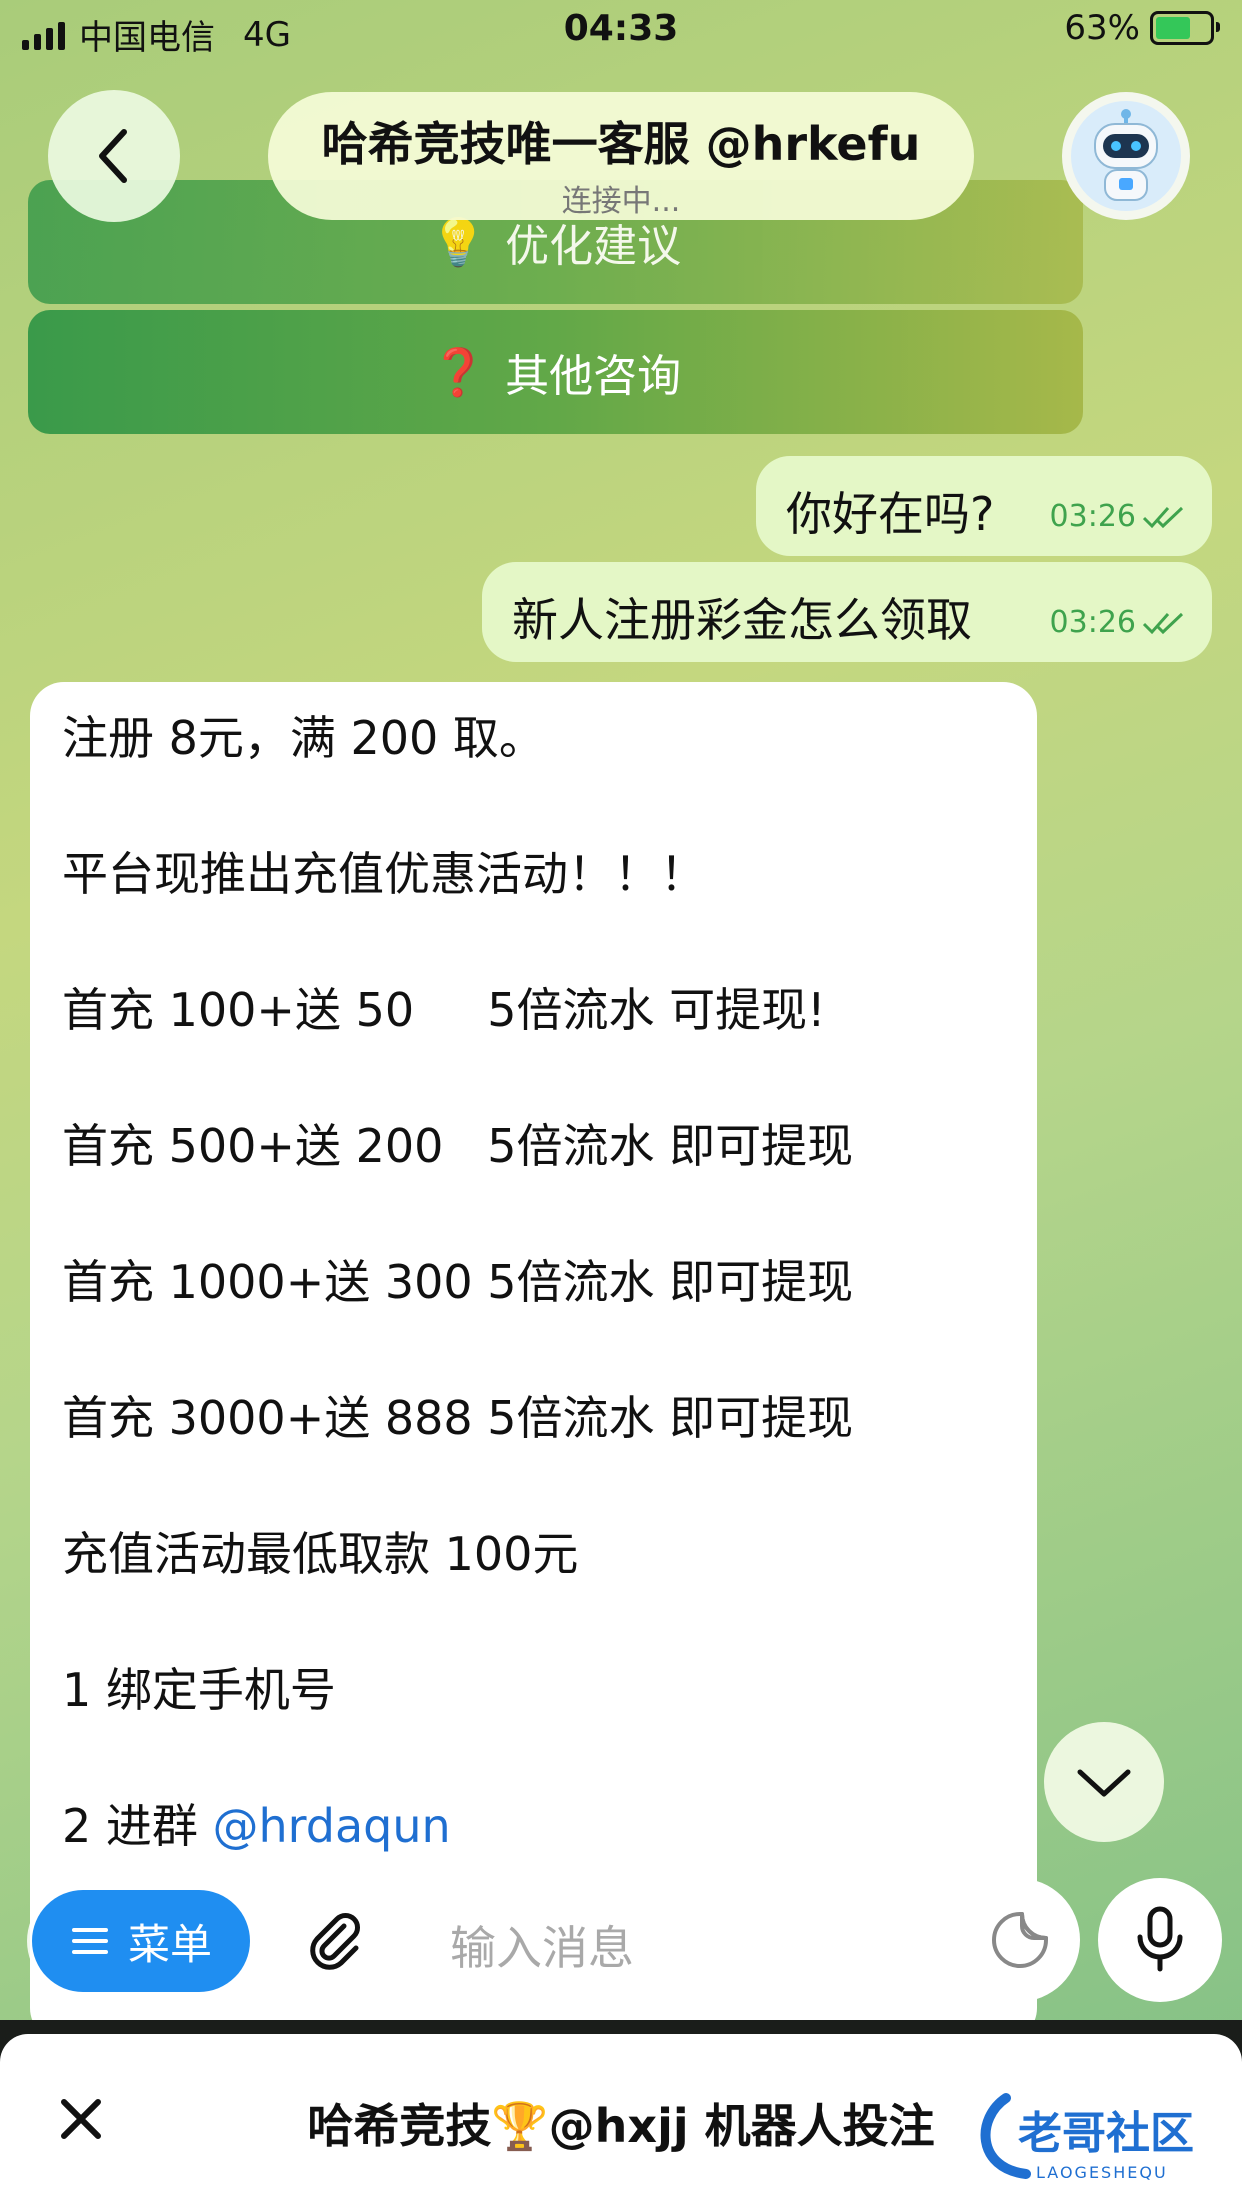 This screenshot has height=2208, width=1242. What do you see at coordinates (542, 1948) in the screenshot?
I see `message-placeholder: 输入消息` at bounding box center [542, 1948].